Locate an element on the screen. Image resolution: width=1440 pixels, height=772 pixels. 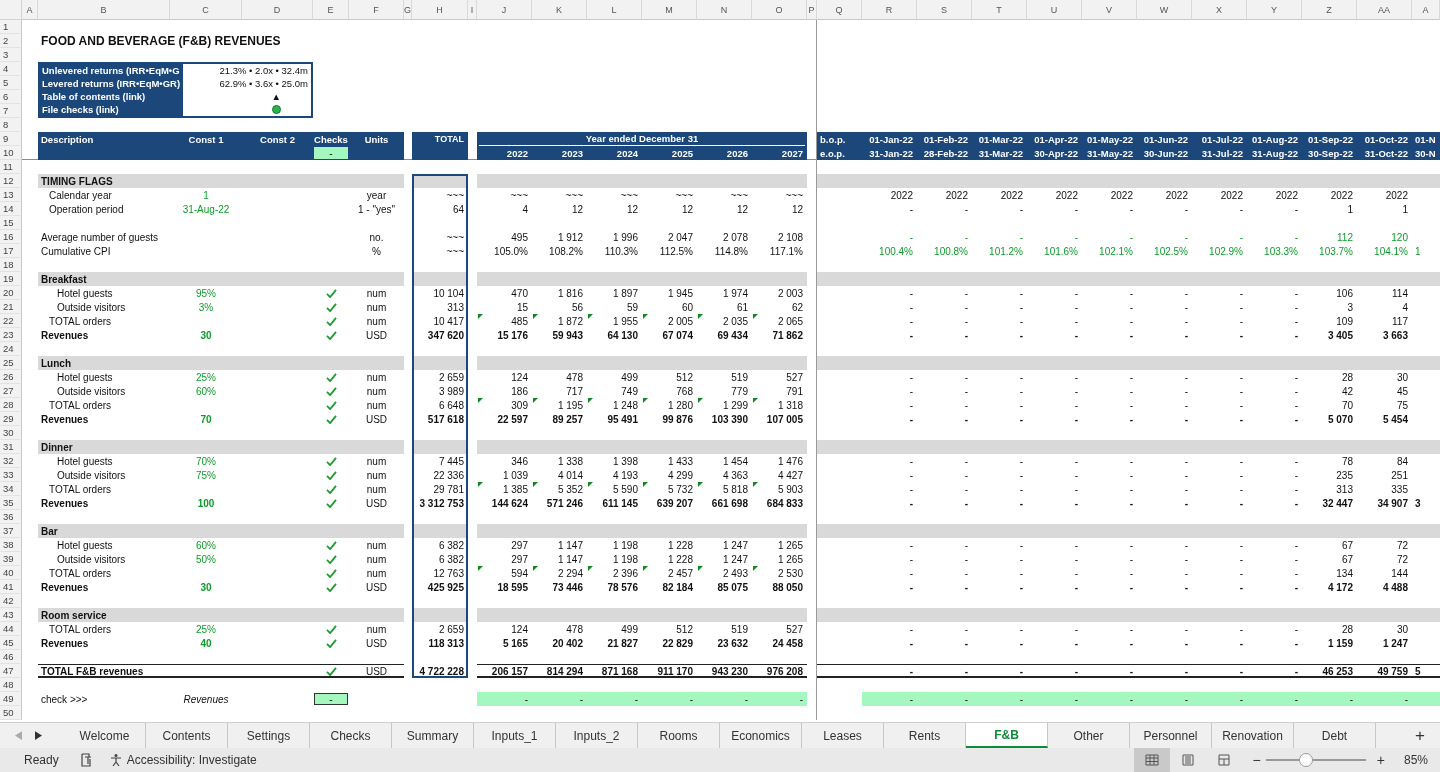
column-header: B is located at coordinates (104, 10).